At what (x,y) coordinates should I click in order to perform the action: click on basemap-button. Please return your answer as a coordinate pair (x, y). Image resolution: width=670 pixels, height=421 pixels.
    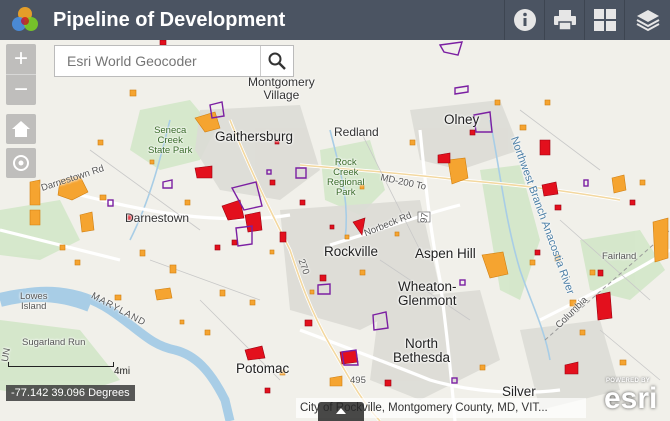
    Looking at the image, I should click on (604, 20).